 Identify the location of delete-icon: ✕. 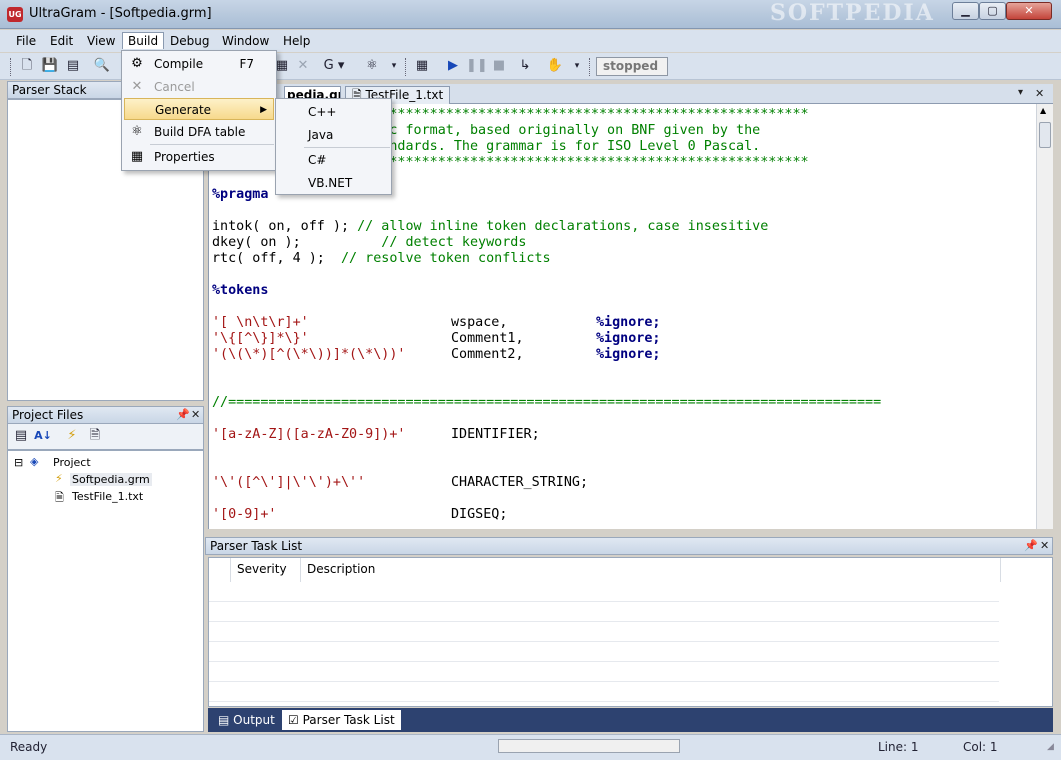
(303, 66).